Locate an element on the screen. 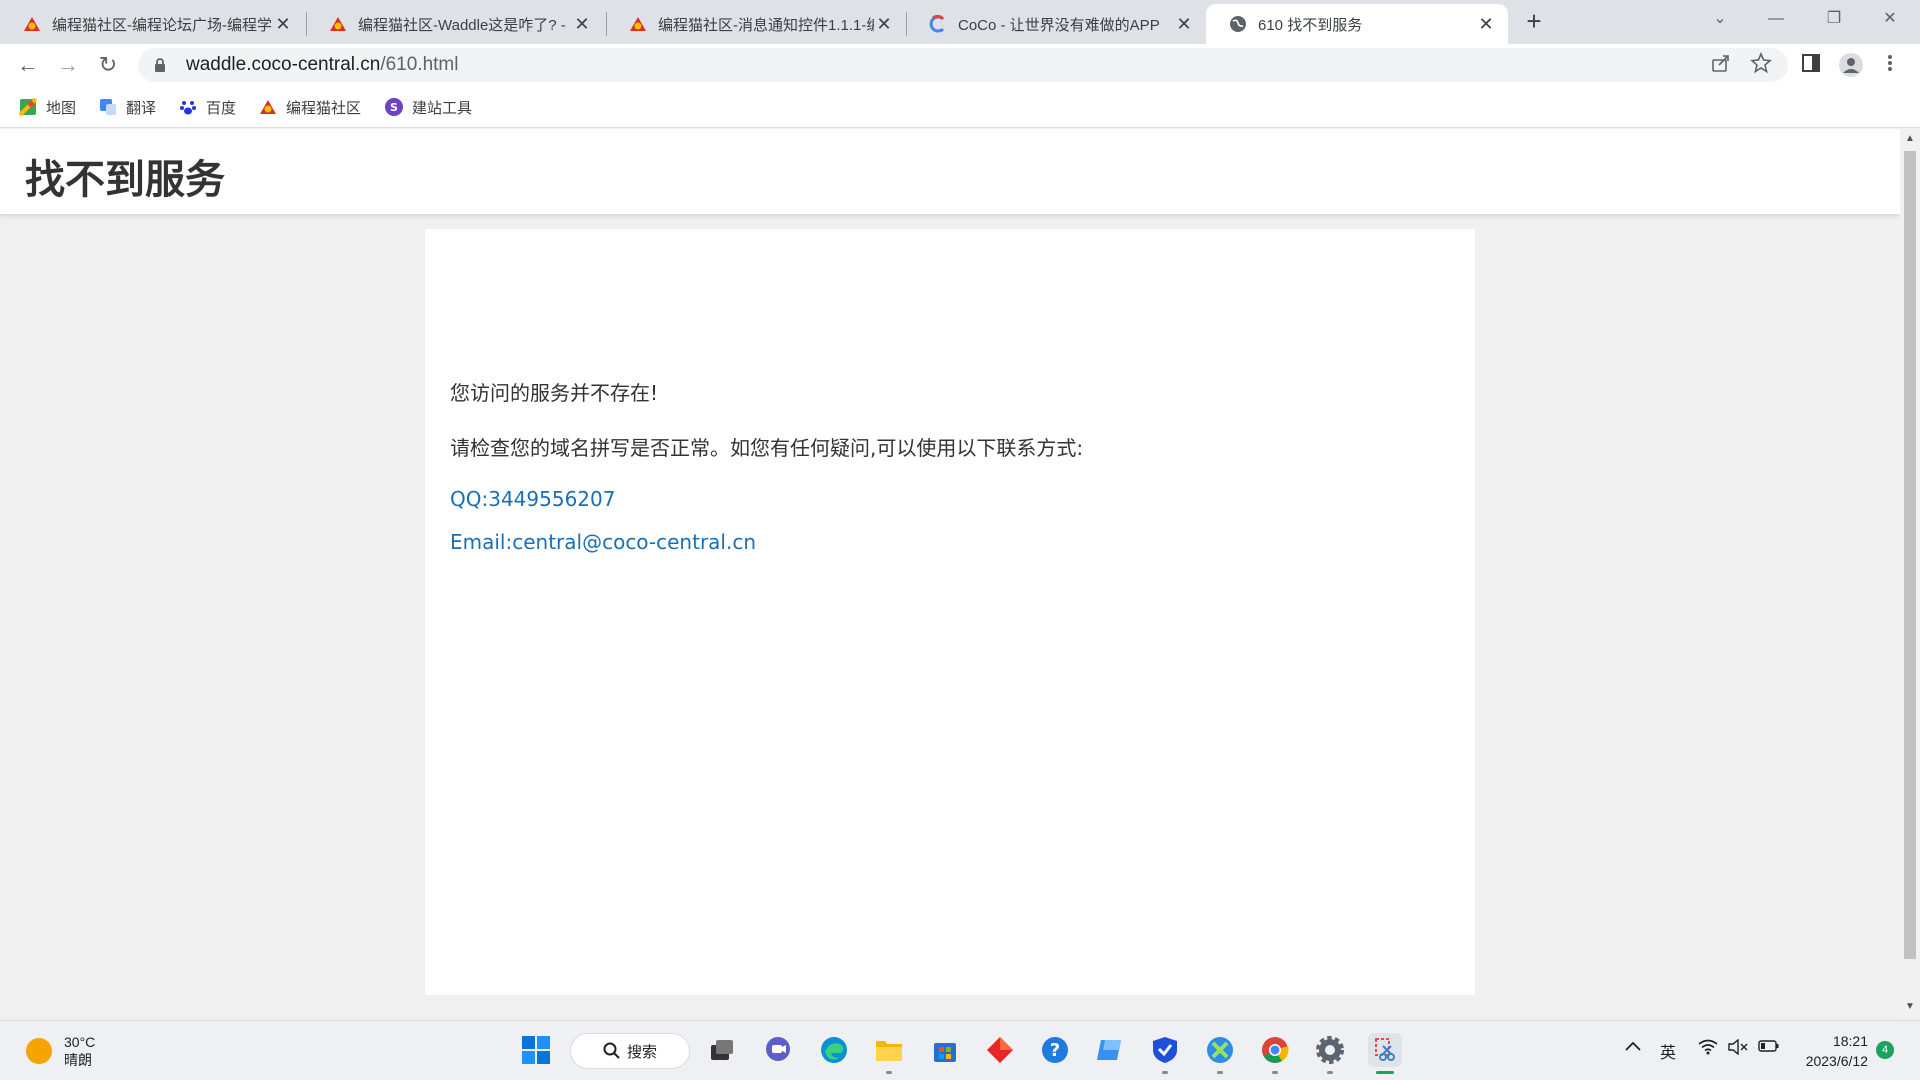  tab-title: 编程猫社区-编程论坛广场-编程学 is located at coordinates (162, 25).